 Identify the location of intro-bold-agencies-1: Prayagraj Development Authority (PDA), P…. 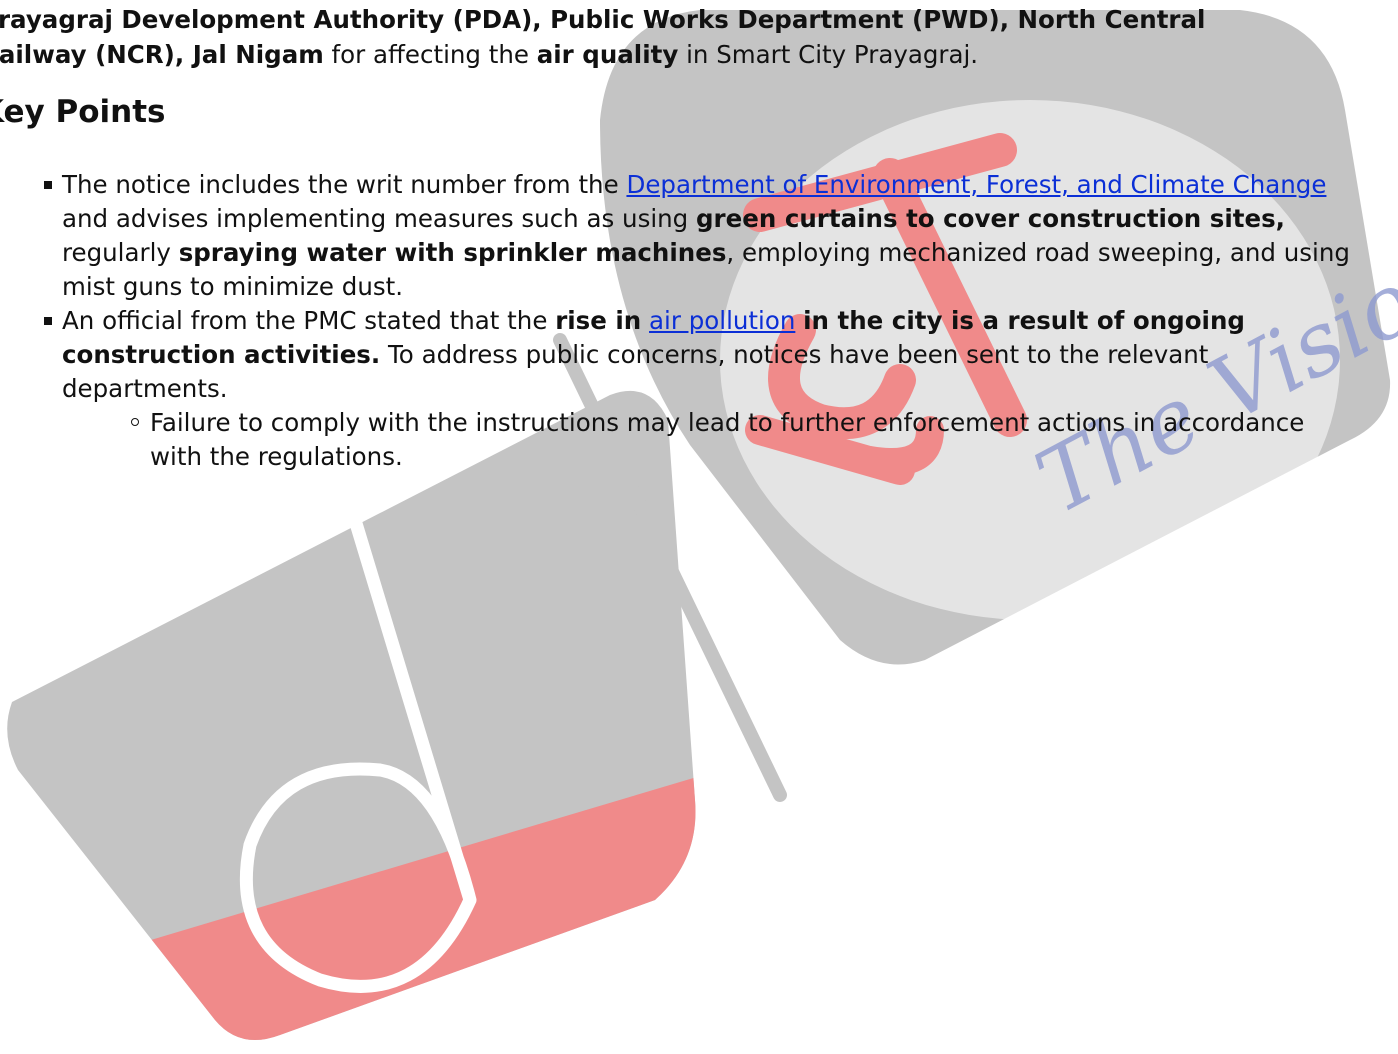
(603, 19).